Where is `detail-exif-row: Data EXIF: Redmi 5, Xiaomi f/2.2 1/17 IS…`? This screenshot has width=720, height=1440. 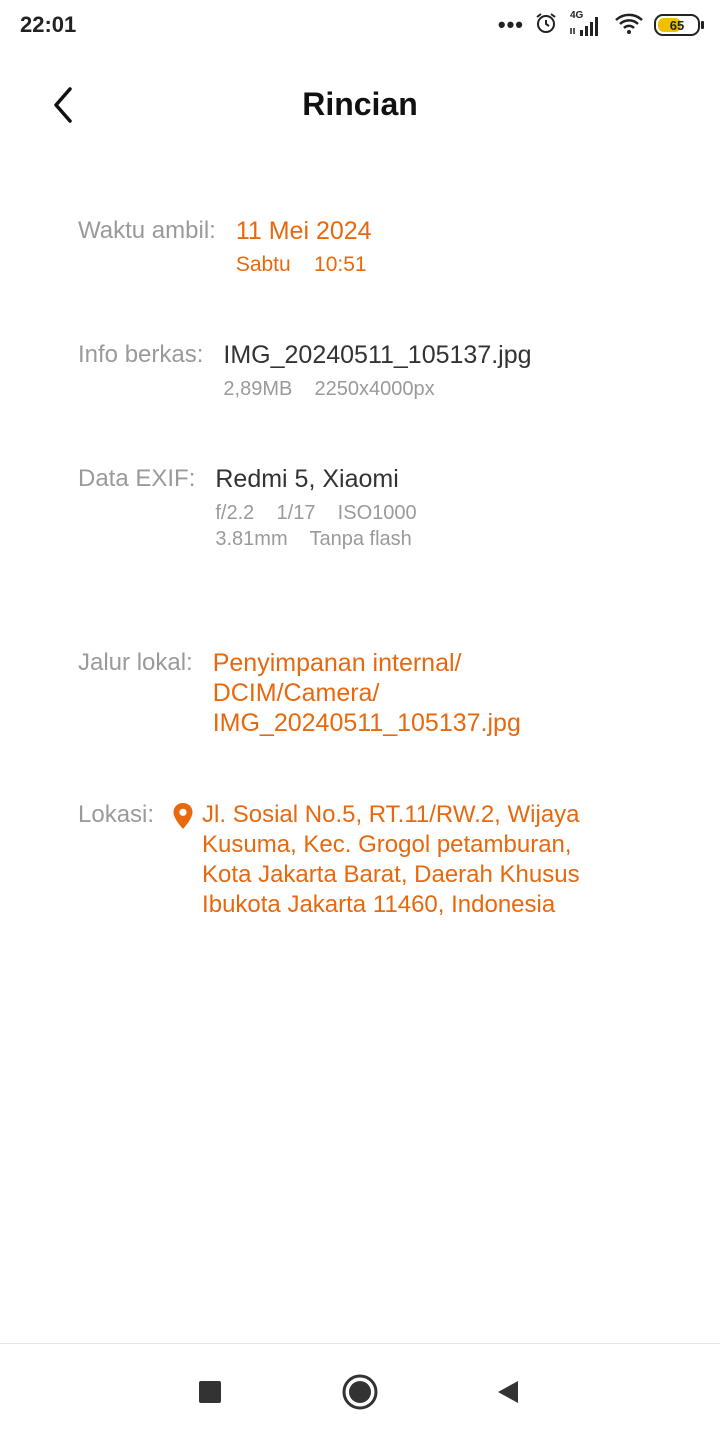
detail-exif-row: Data EXIF: Redmi 5, Xiaomi f/2.2 1/17 IS… is located at coordinates (247, 508).